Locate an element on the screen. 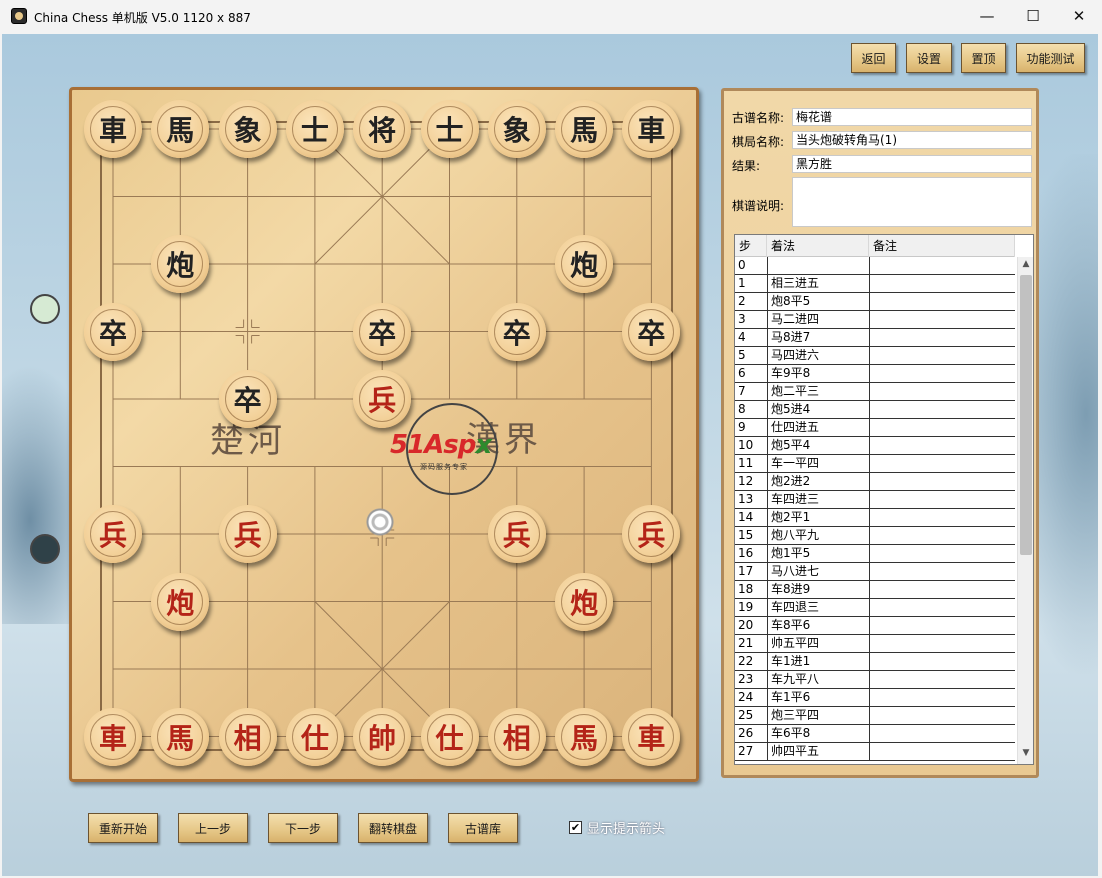  piece-label: 卒 is located at coordinates (382, 333).